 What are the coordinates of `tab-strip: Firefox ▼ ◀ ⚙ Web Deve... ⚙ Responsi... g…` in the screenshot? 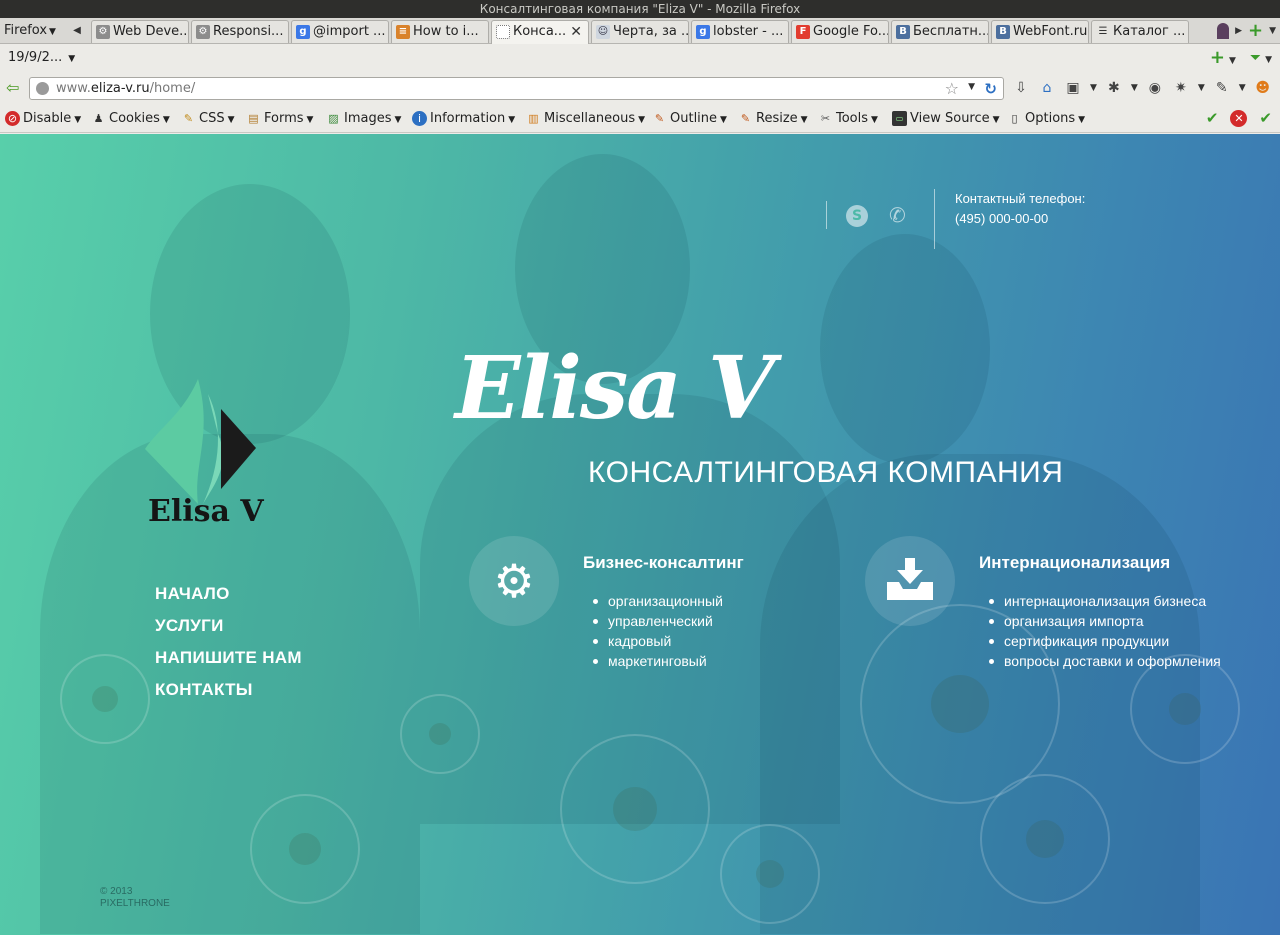 It's located at (640, 31).